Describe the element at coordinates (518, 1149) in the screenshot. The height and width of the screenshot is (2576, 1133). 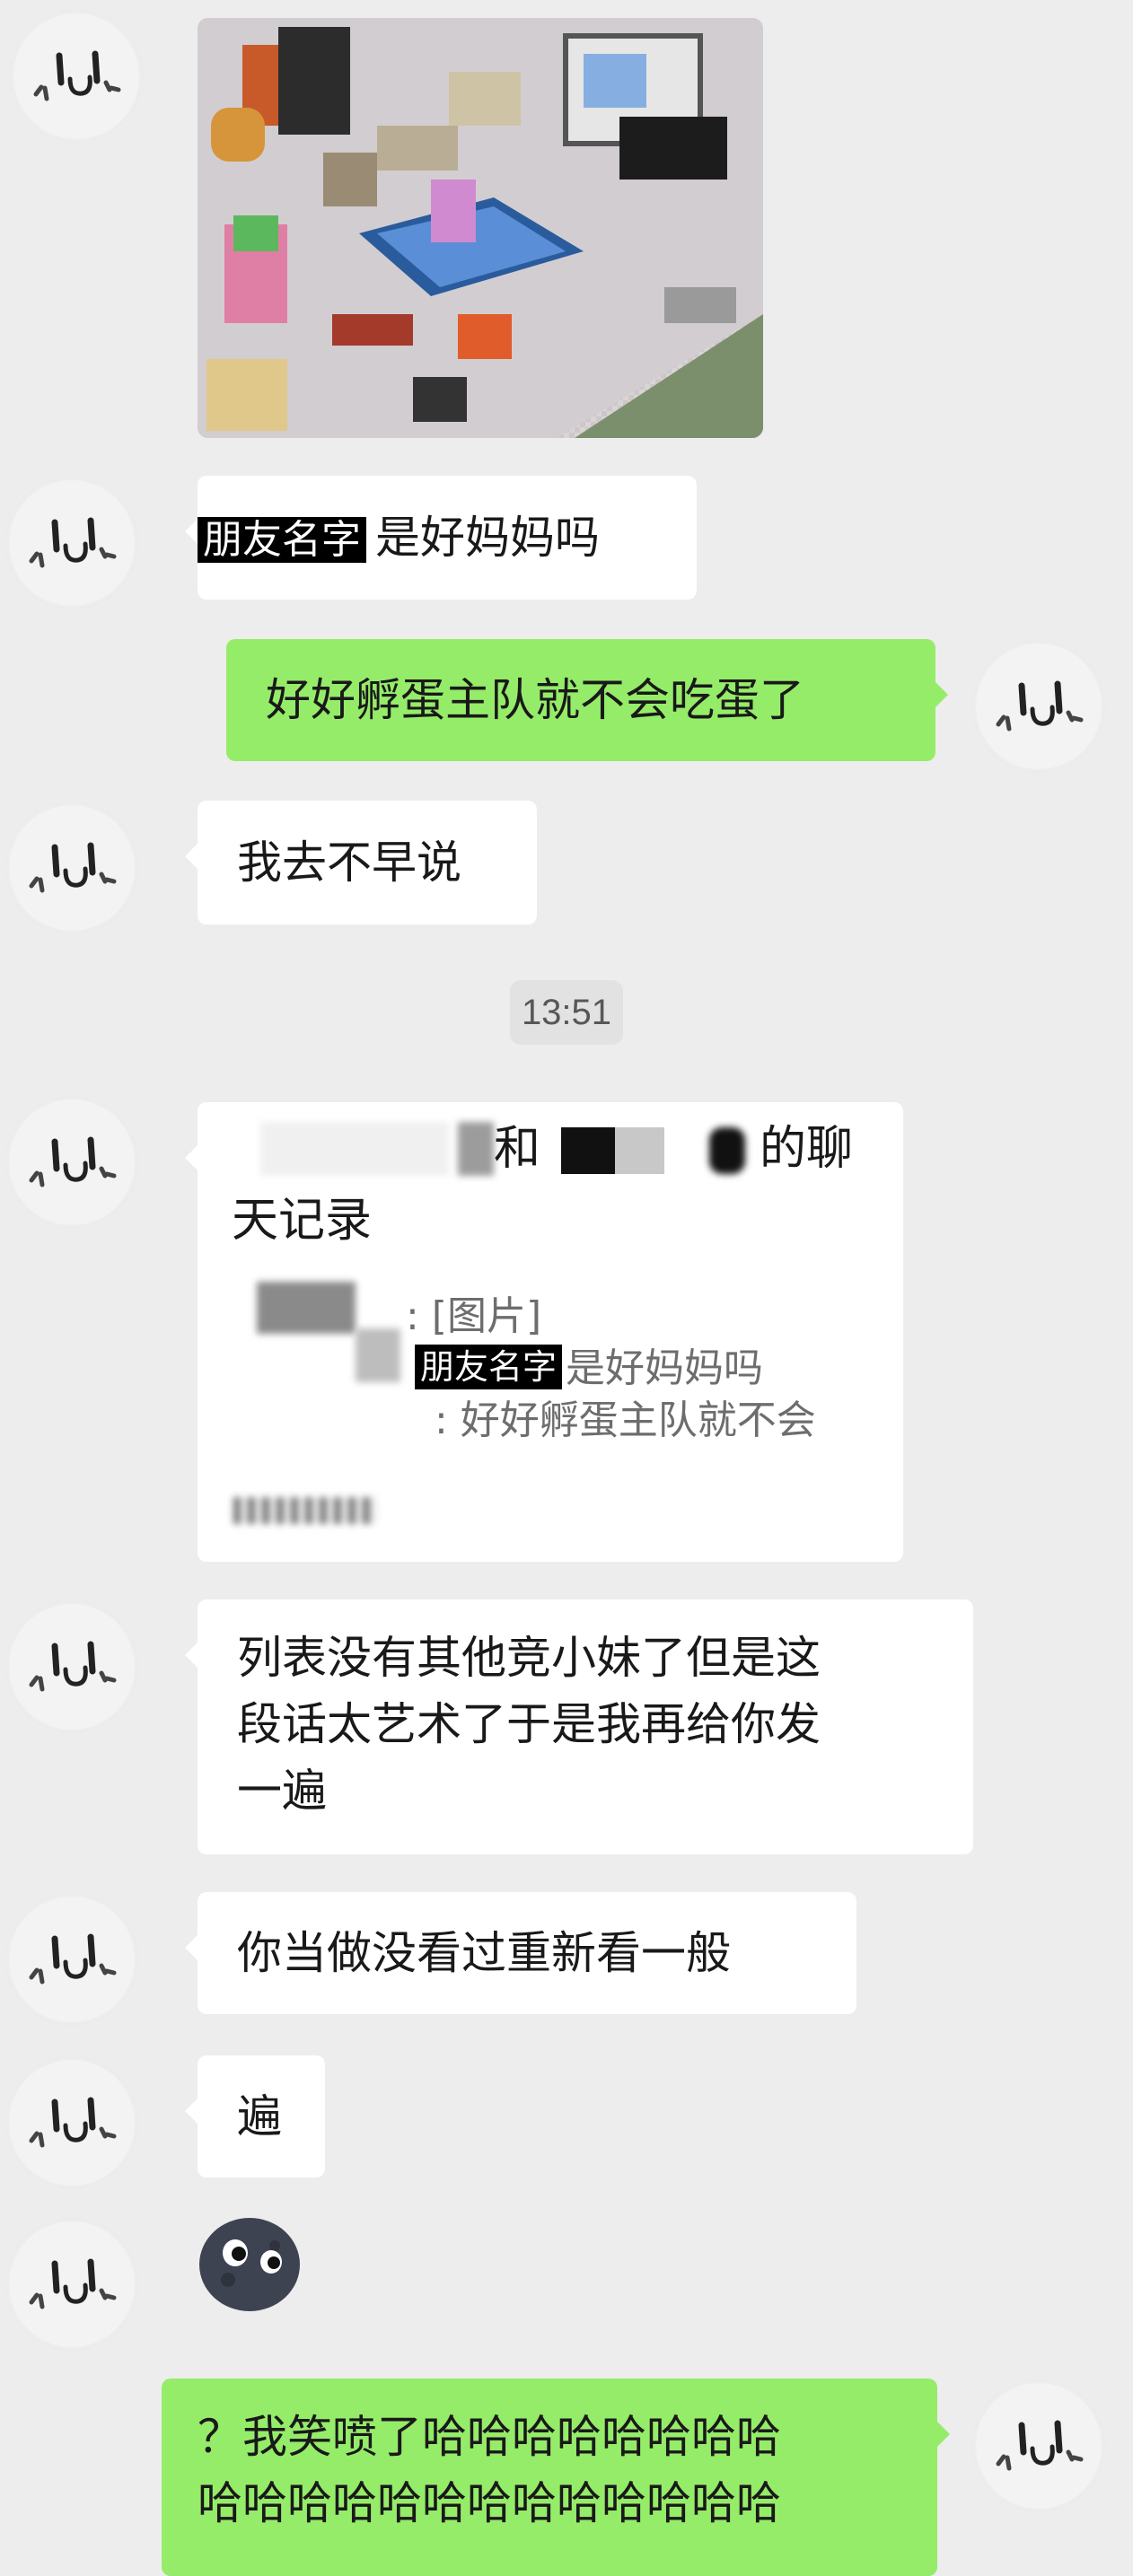
I see `chat-record-title-connector: 和` at that location.